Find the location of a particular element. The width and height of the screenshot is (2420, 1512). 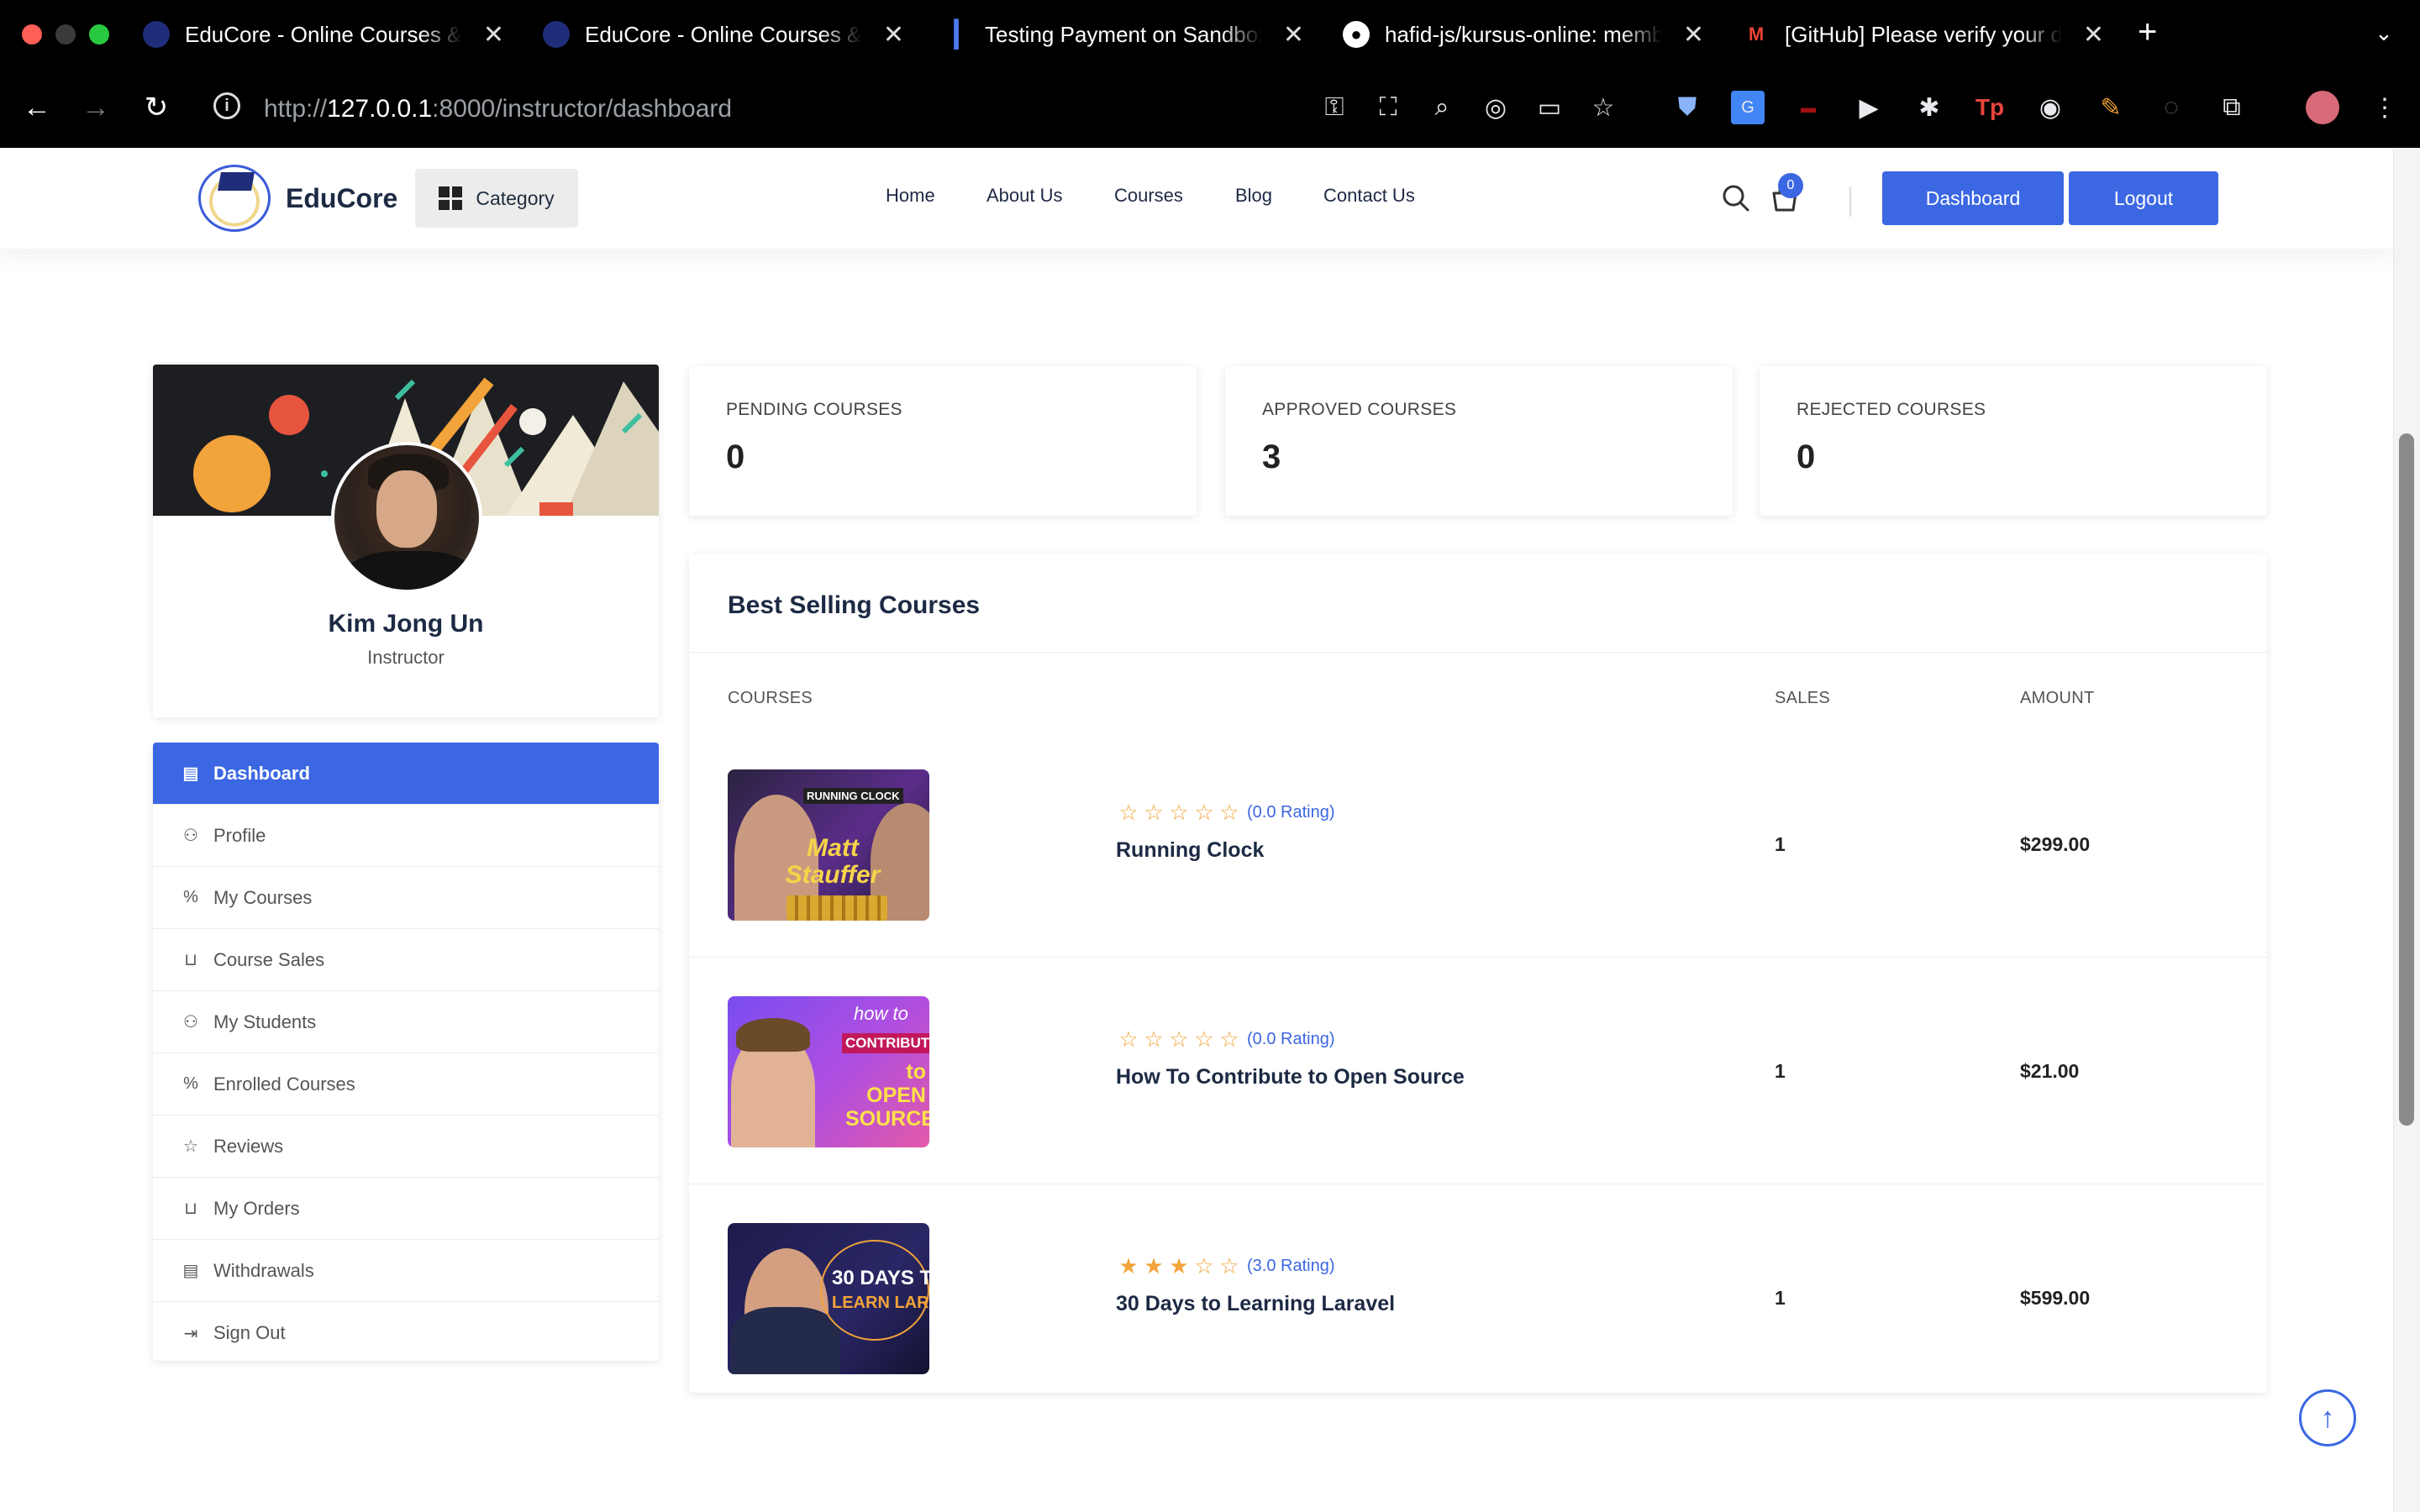

profile-avatar-icon is located at coordinates (2323, 107).